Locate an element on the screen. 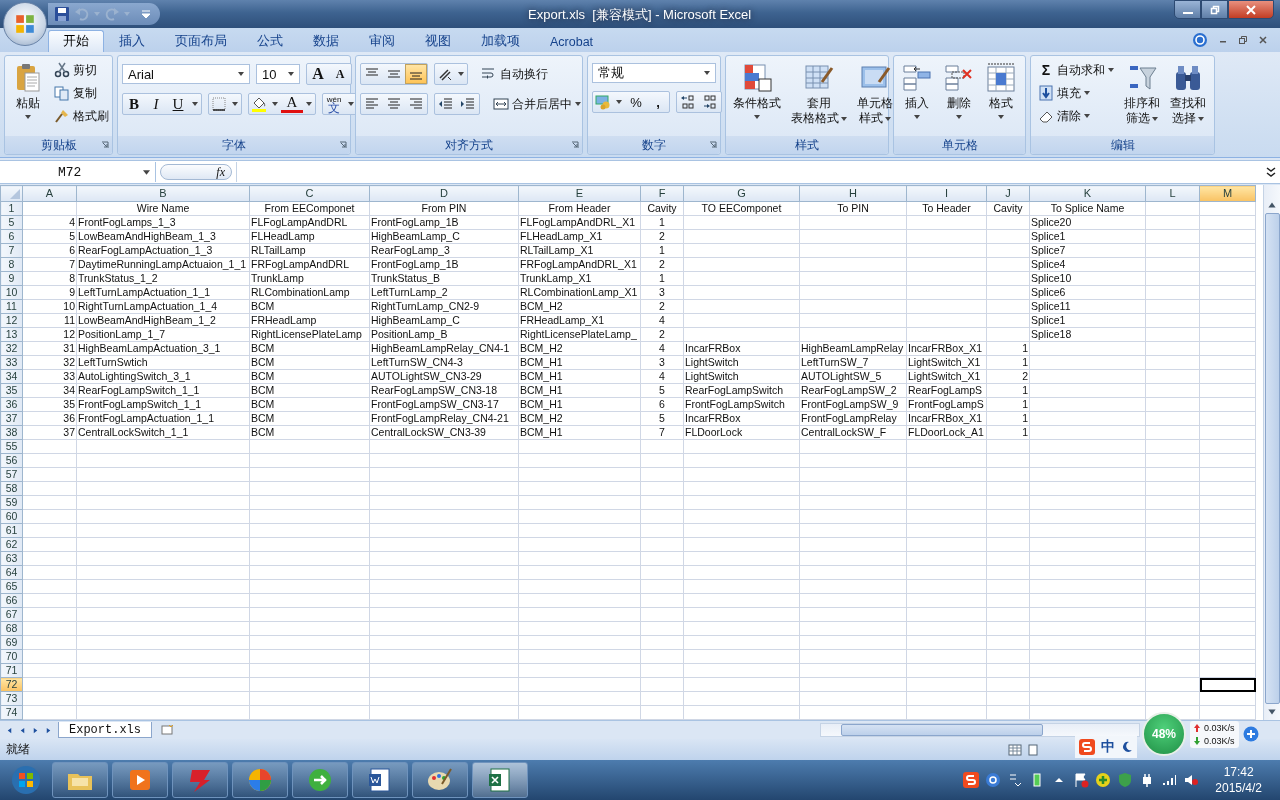 The width and height of the screenshot is (1280, 800). input-method-logo-icon is located at coordinates (1087, 747).